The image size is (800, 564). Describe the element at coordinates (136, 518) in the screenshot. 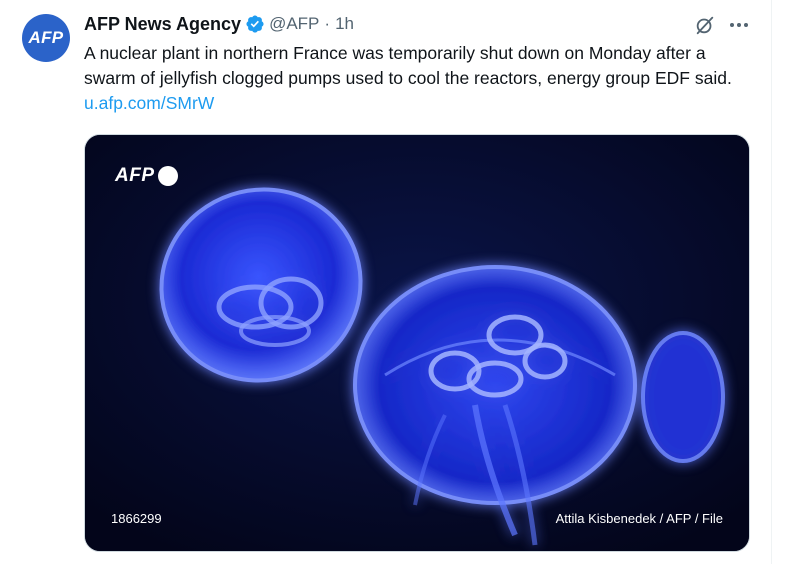

I see `photo-id: 1866299` at that location.